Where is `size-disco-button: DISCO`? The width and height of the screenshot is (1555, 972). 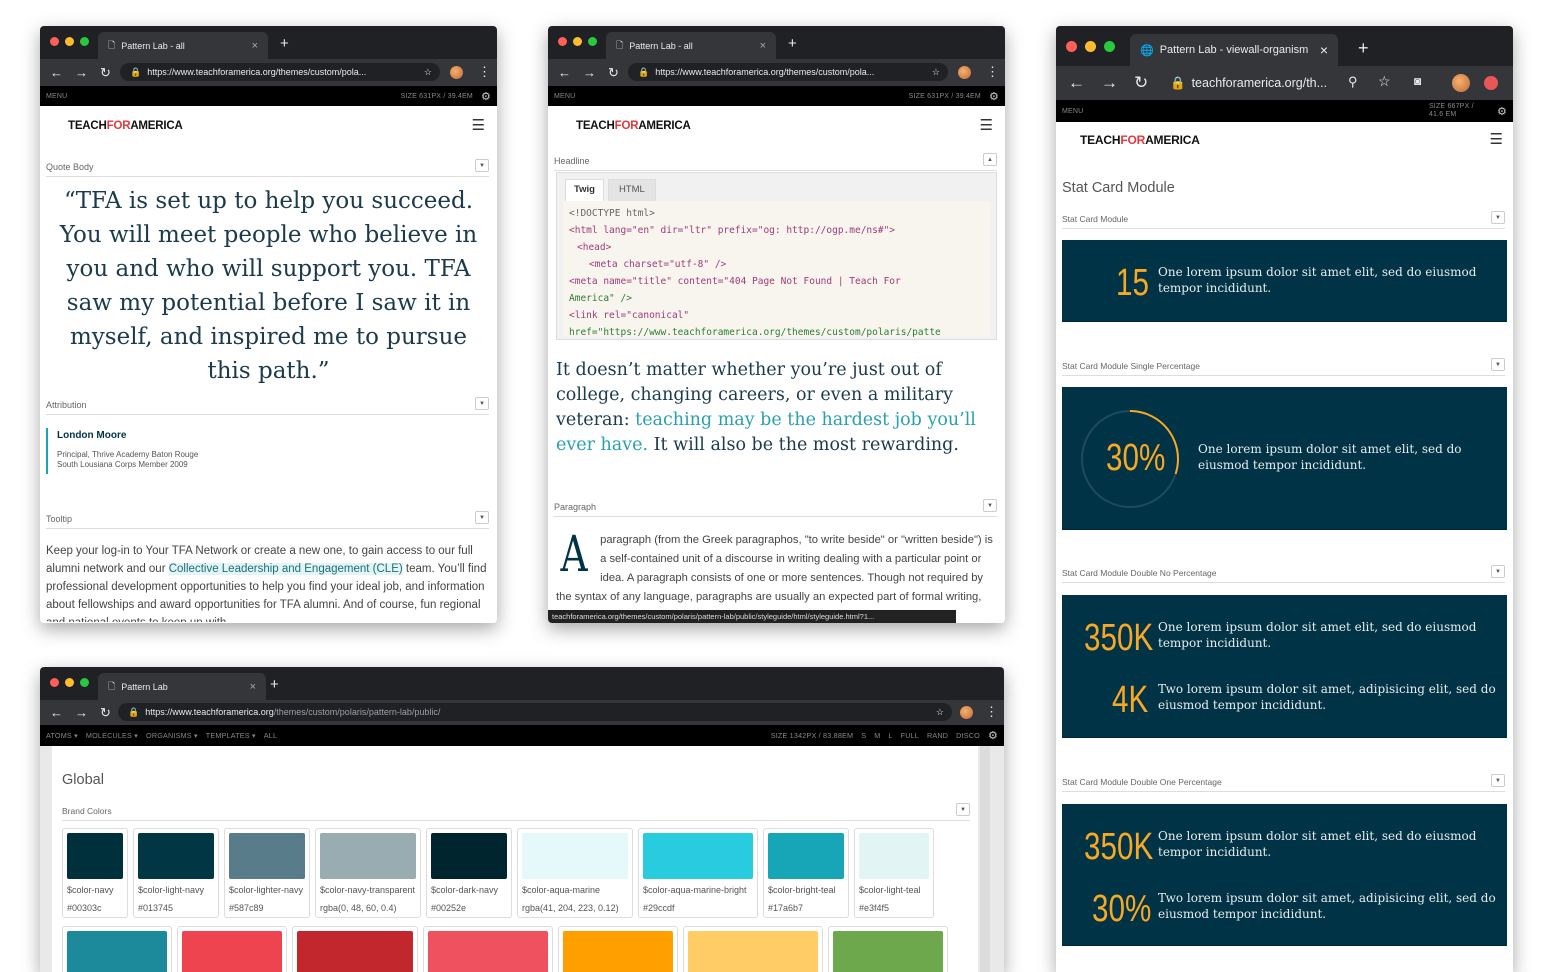 size-disco-button: DISCO is located at coordinates (968, 735).